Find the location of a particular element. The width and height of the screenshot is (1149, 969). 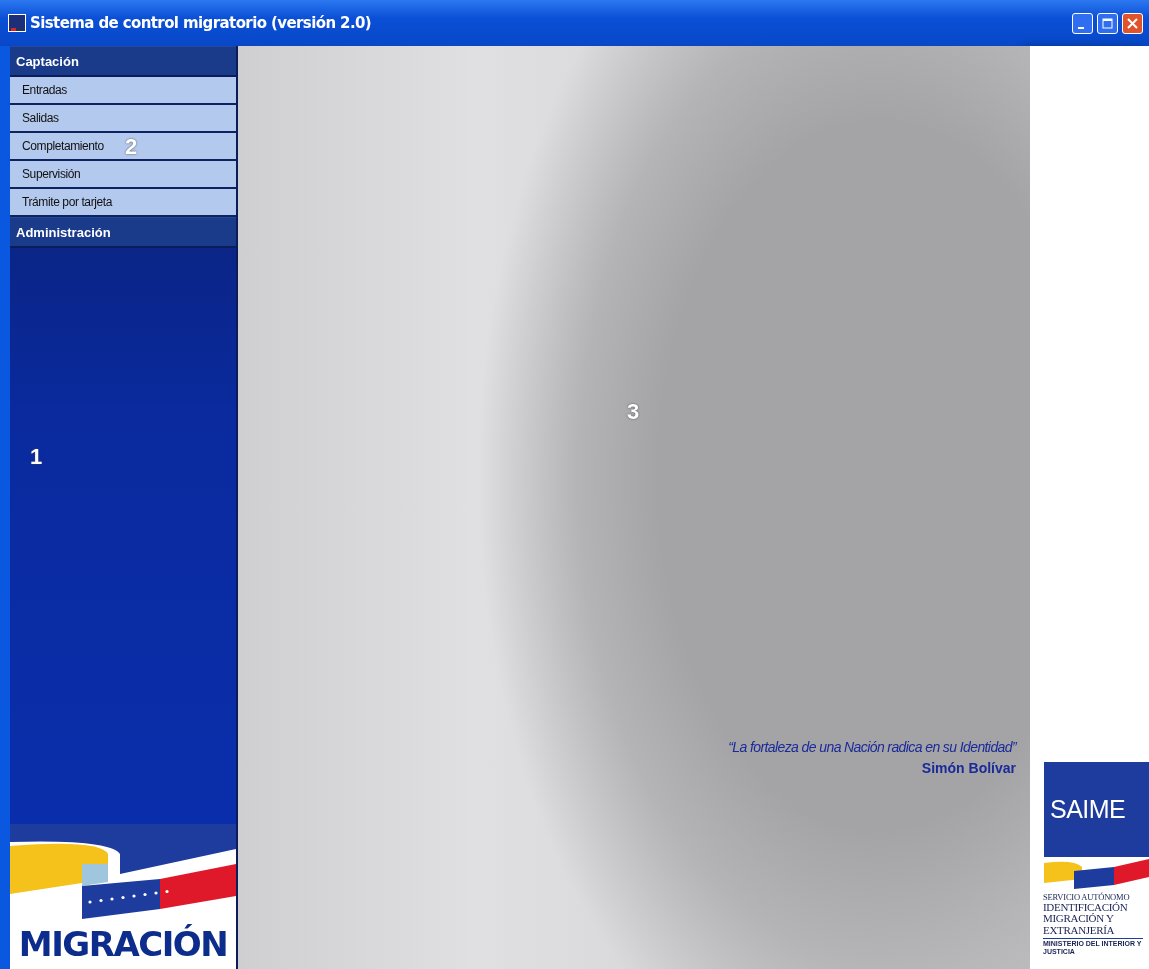

menu-group-header: Captación is located at coordinates (123, 61).